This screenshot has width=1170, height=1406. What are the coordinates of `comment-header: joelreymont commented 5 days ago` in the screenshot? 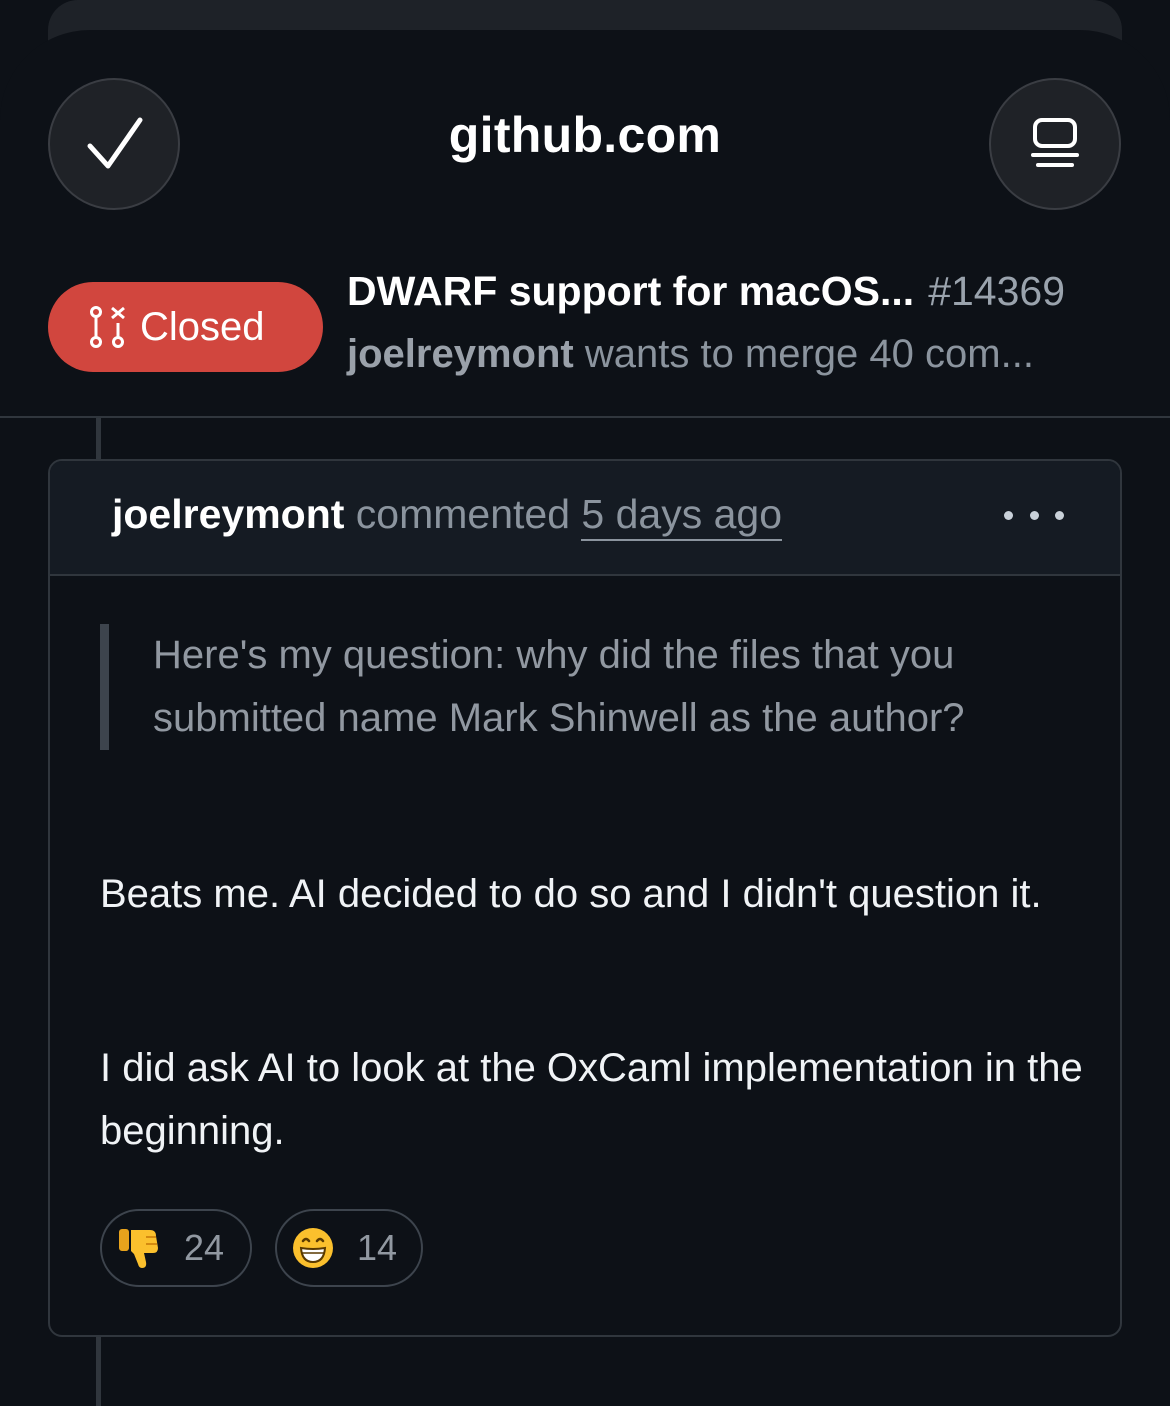 It's located at (585, 518).